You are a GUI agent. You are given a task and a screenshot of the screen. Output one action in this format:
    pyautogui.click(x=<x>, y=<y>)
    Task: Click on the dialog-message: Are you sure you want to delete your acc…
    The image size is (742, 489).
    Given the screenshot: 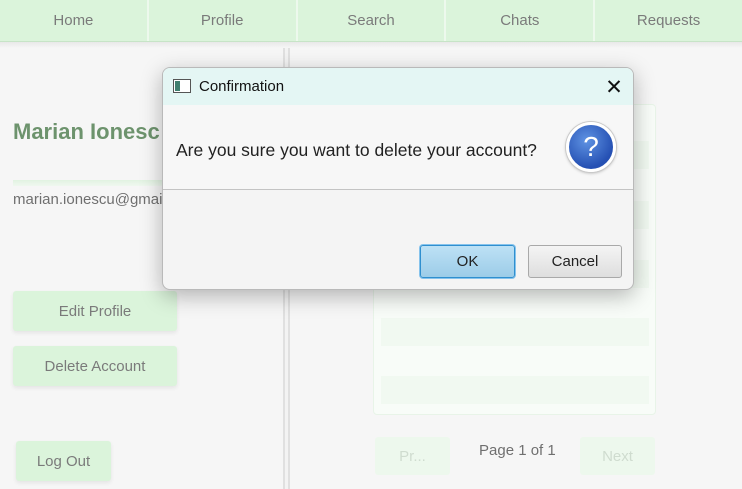 What is the action you would take?
    pyautogui.click(x=356, y=150)
    